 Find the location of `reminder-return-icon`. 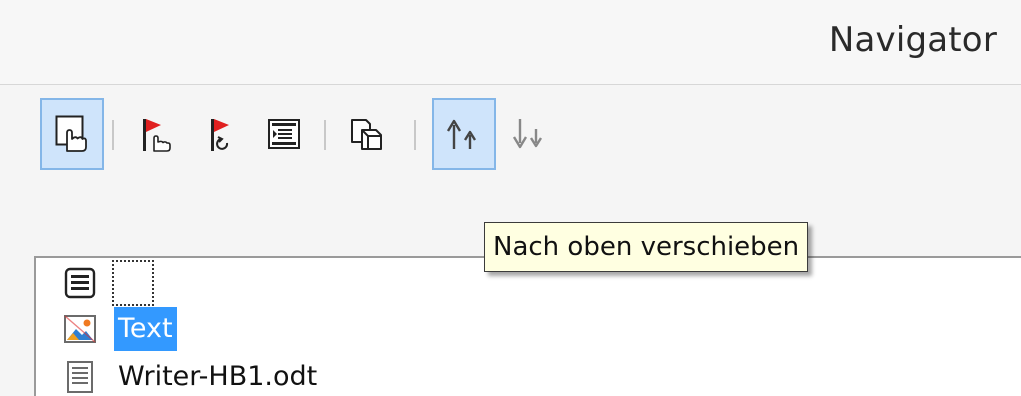

reminder-return-icon is located at coordinates (222, 134).